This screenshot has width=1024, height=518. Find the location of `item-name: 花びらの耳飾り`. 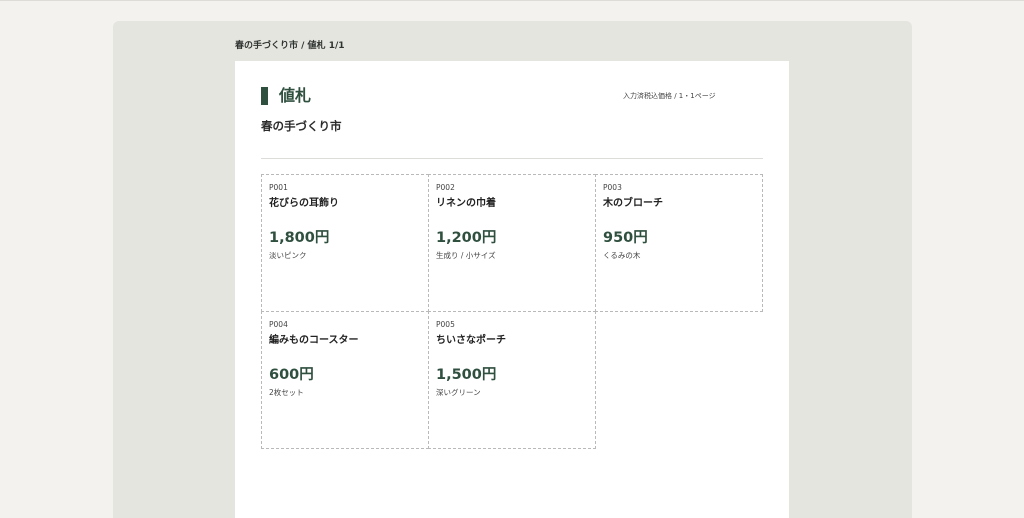

item-name: 花びらの耳飾り is located at coordinates (304, 203).